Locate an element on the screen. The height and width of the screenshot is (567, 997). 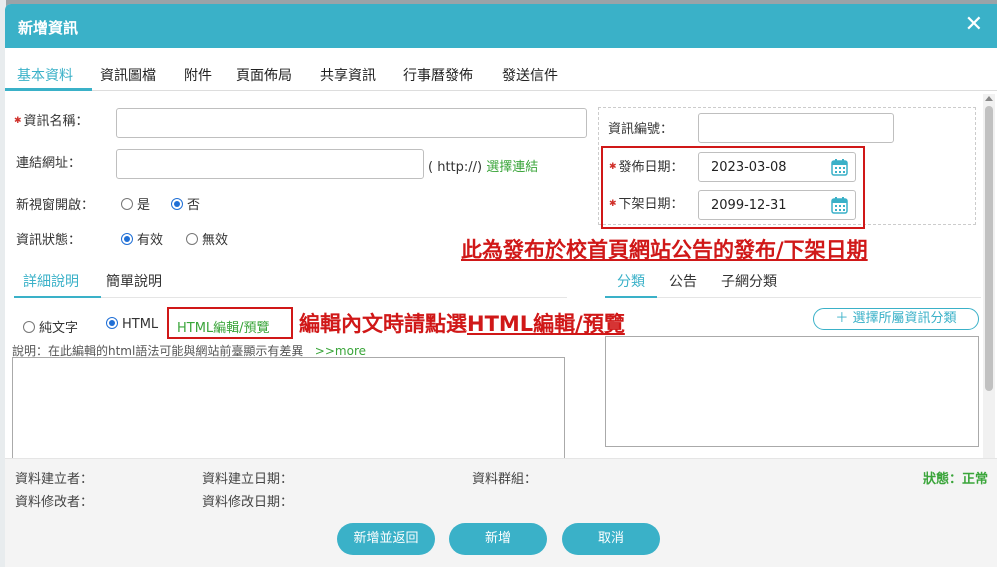
date-annotation: 此為發布於校首頁網站公告的發布/下架日期 is located at coordinates (664, 250).